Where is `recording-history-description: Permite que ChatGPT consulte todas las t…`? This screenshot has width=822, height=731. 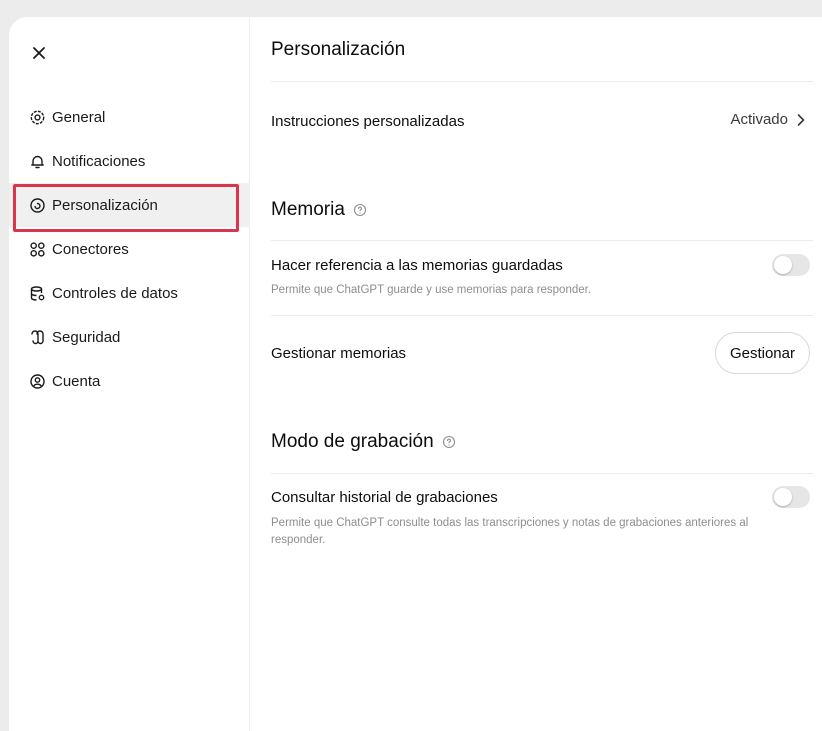
recording-history-description: Permite que ChatGPT consulte todas las t… is located at coordinates (510, 531).